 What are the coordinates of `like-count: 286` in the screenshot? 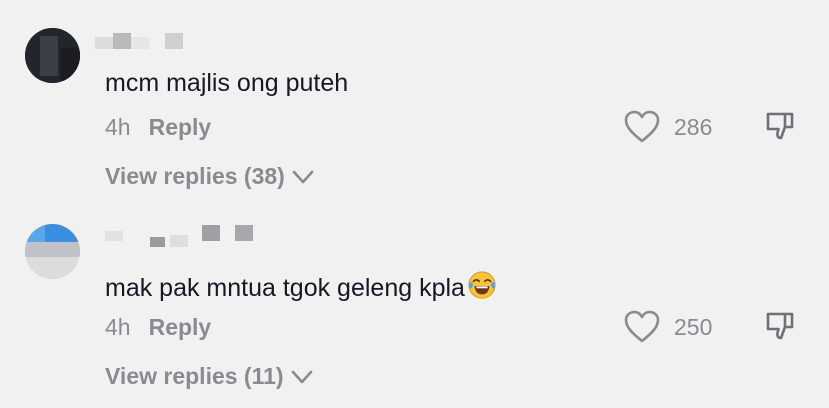 It's located at (693, 126).